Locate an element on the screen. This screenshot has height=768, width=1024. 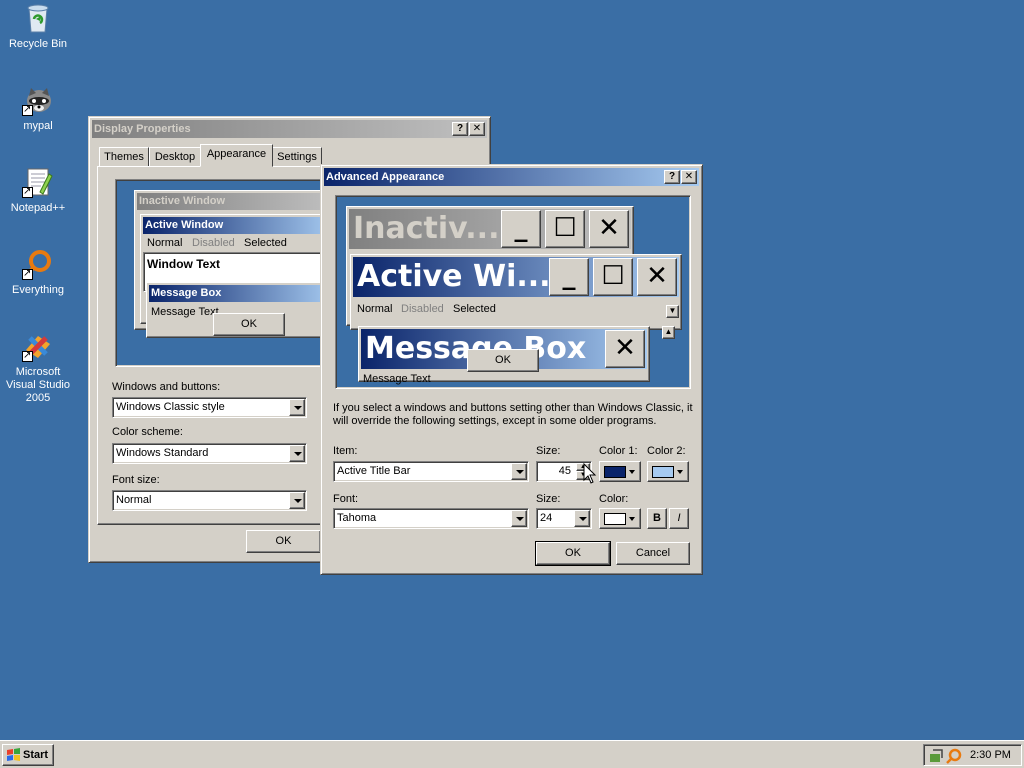
scroll-down-icon: ▼ is located at coordinates (672, 311).